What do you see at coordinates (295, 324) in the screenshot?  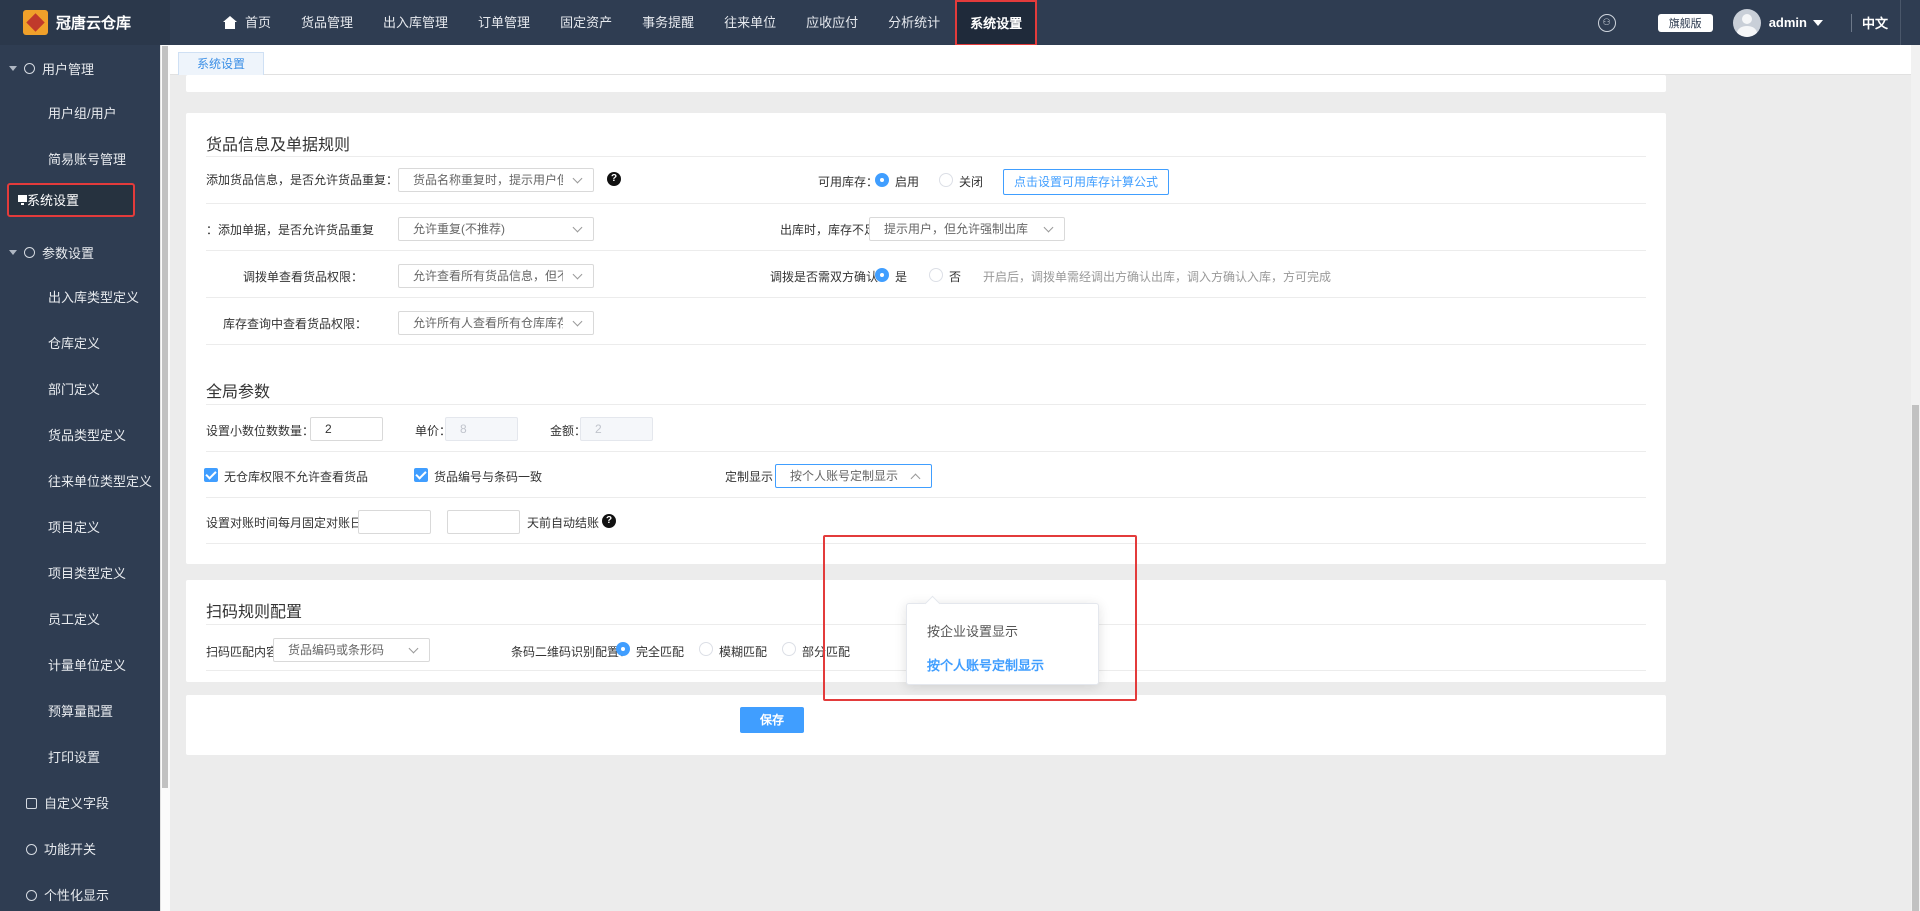 I see `stock-query-label: 库存查询中查看货品权限：` at bounding box center [295, 324].